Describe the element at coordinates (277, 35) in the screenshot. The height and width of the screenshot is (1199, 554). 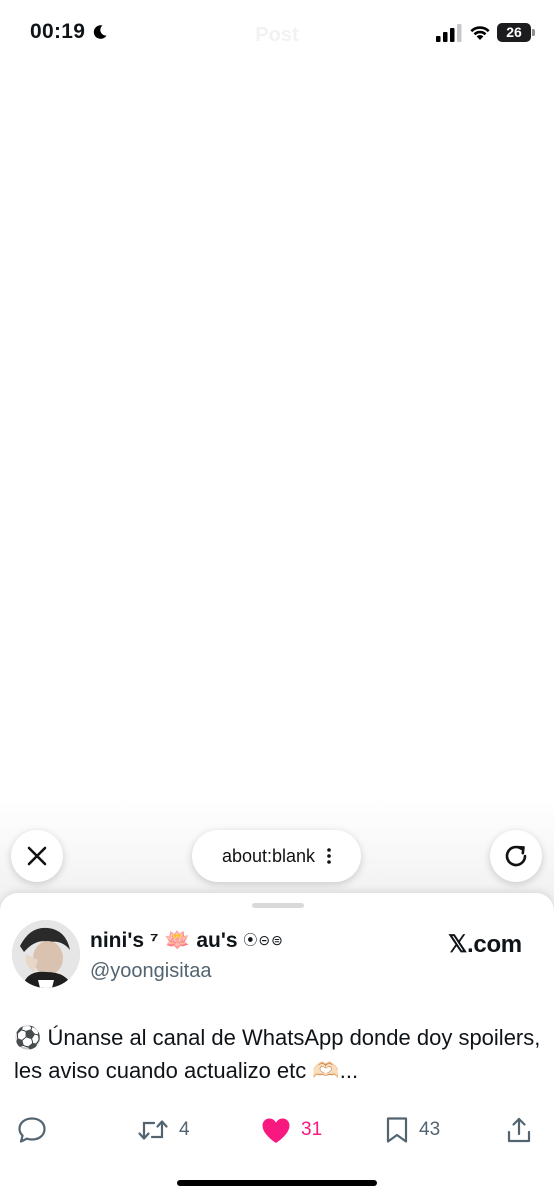
I see `status-bar: 00:19 Post 26` at that location.